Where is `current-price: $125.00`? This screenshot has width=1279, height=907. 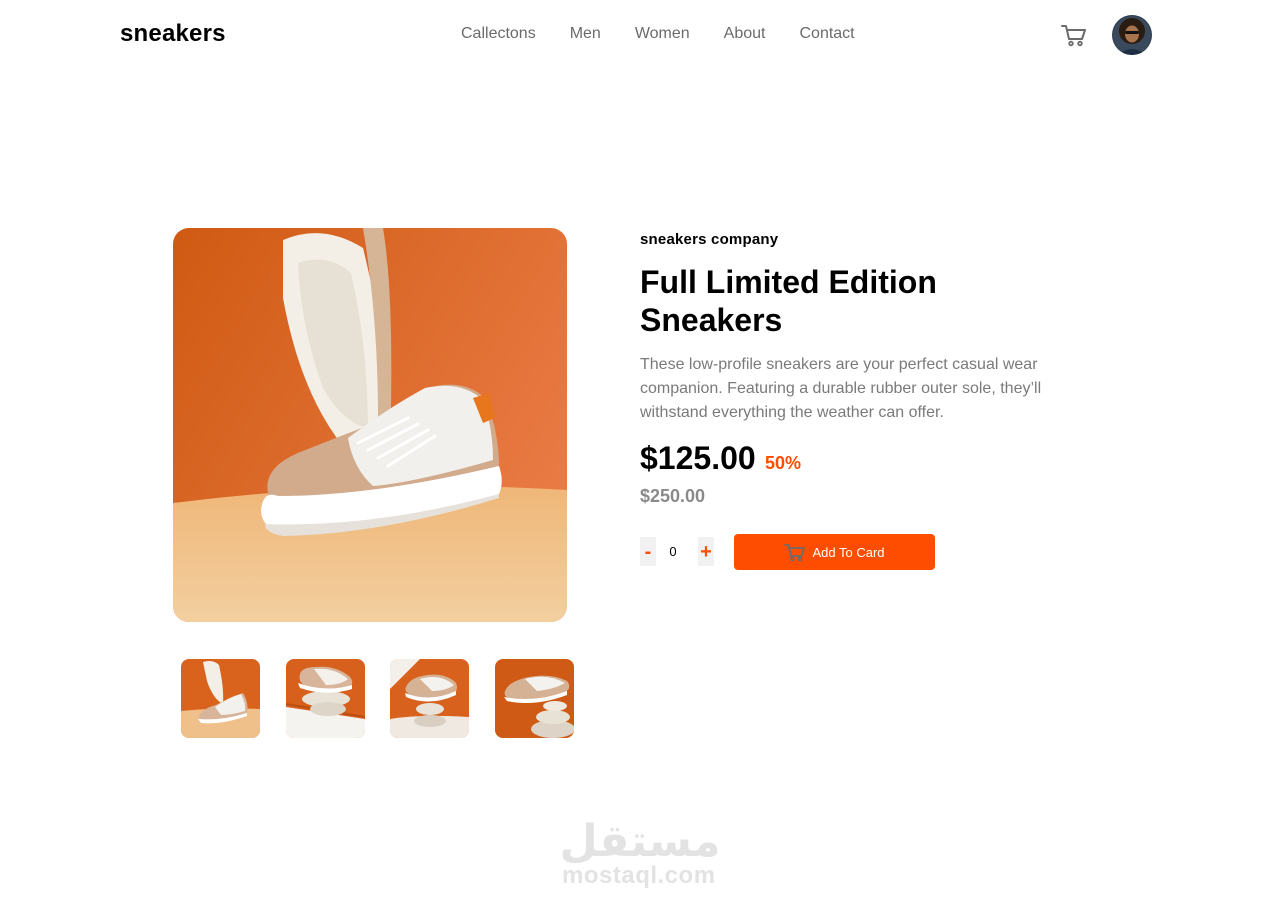
current-price: $125.00 is located at coordinates (698, 458).